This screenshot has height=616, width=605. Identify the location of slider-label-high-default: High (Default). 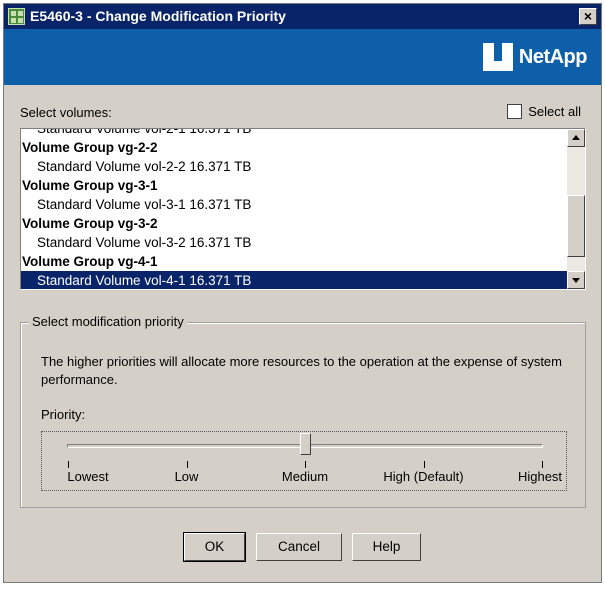
(423, 476).